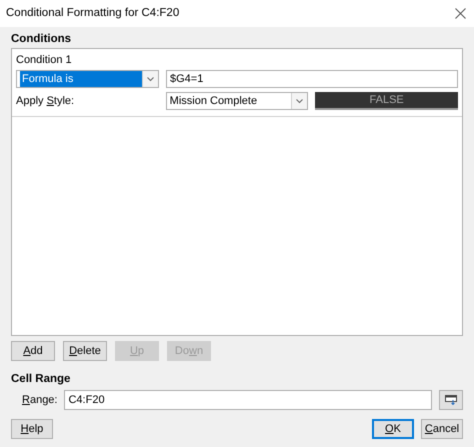 This screenshot has width=474, height=447. Describe the element at coordinates (460, 13) in the screenshot. I see `close-icon` at that location.